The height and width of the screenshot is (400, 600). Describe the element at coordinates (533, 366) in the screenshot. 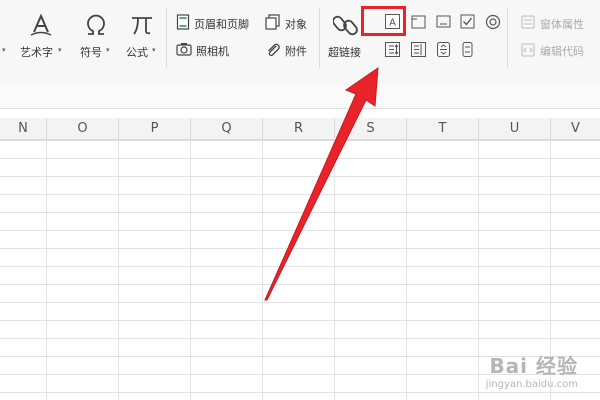

I see `watermark-main: Bai 经验` at that location.